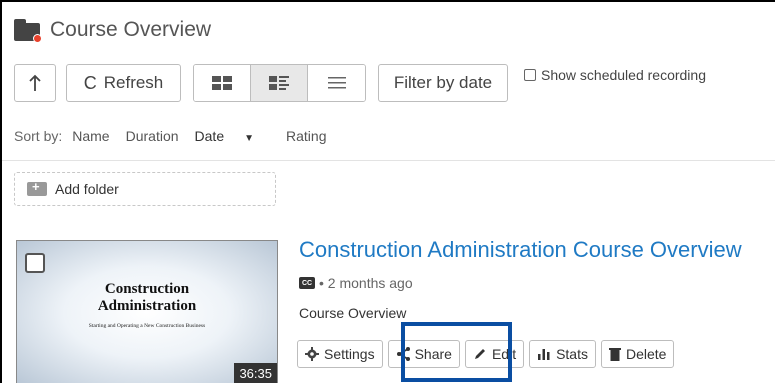 The height and width of the screenshot is (383, 775). What do you see at coordinates (443, 83) in the screenshot?
I see `filter-by-date-button: Filter by date` at bounding box center [443, 83].